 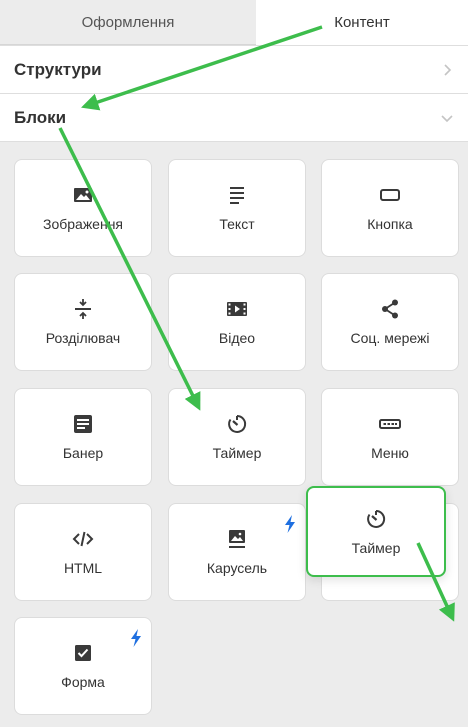 I want to click on menu-icon, so click(x=390, y=424).